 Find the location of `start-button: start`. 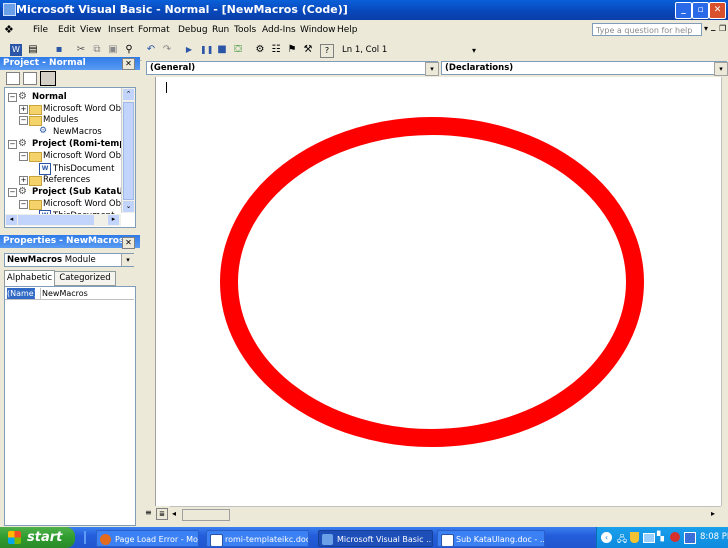

start-button: start is located at coordinates (37, 537).